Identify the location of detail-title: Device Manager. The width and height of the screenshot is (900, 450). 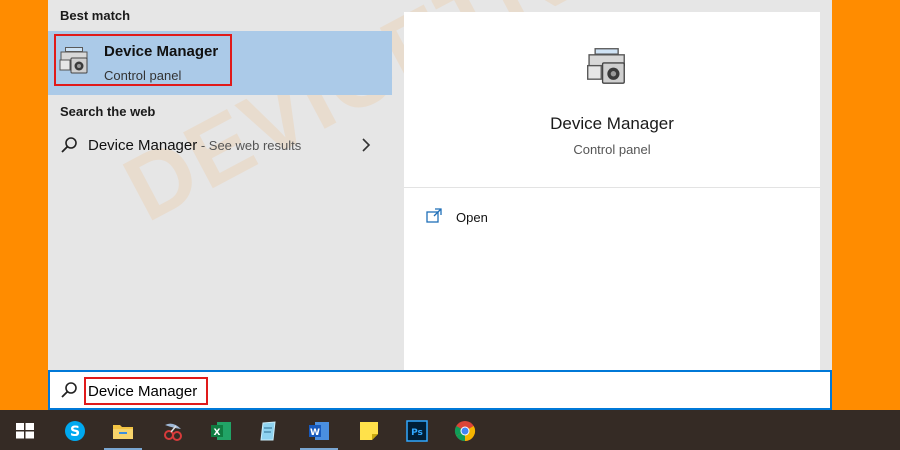
(612, 123).